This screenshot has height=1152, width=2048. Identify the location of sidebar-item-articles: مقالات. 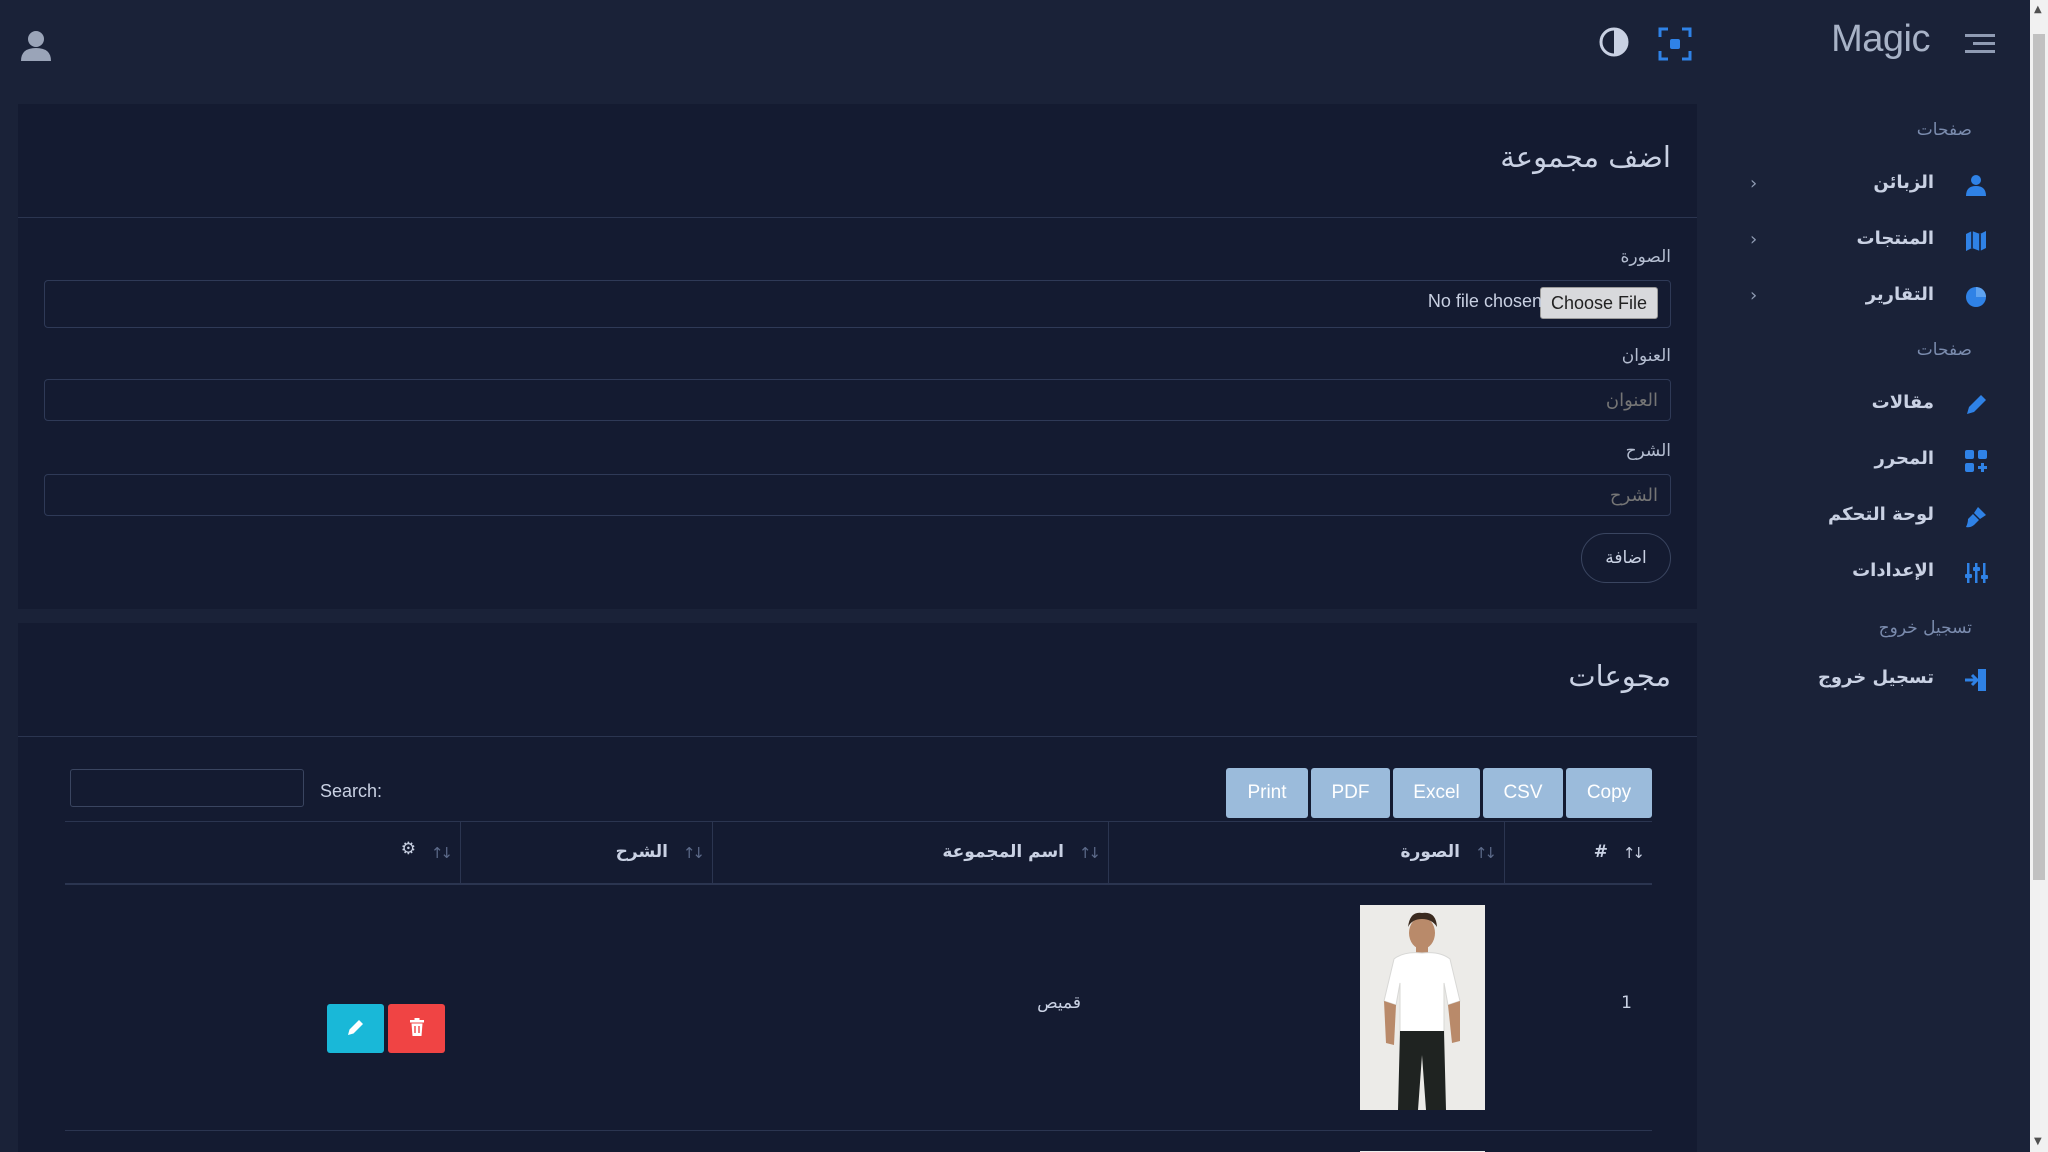
(1874, 405).